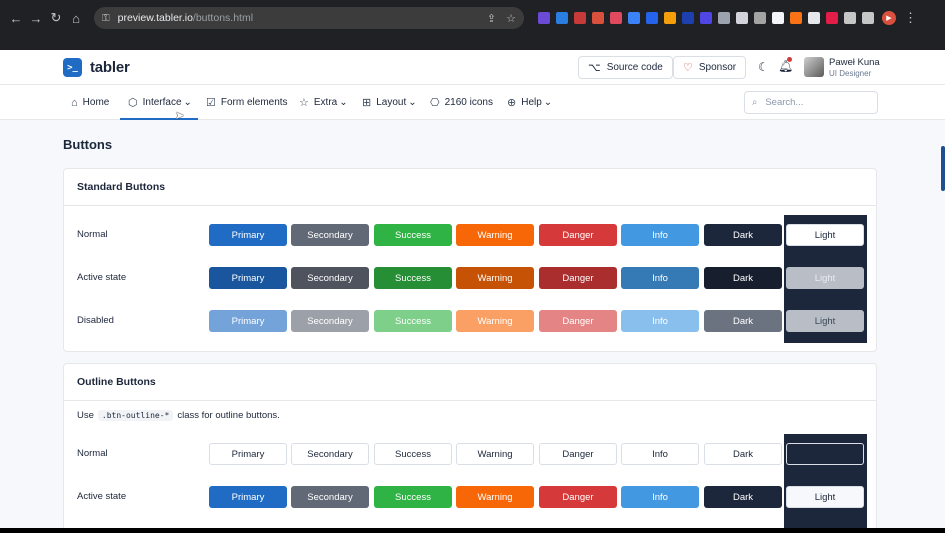  What do you see at coordinates (468, 102) in the screenshot?
I see `nav-label: 2160 icons` at bounding box center [468, 102].